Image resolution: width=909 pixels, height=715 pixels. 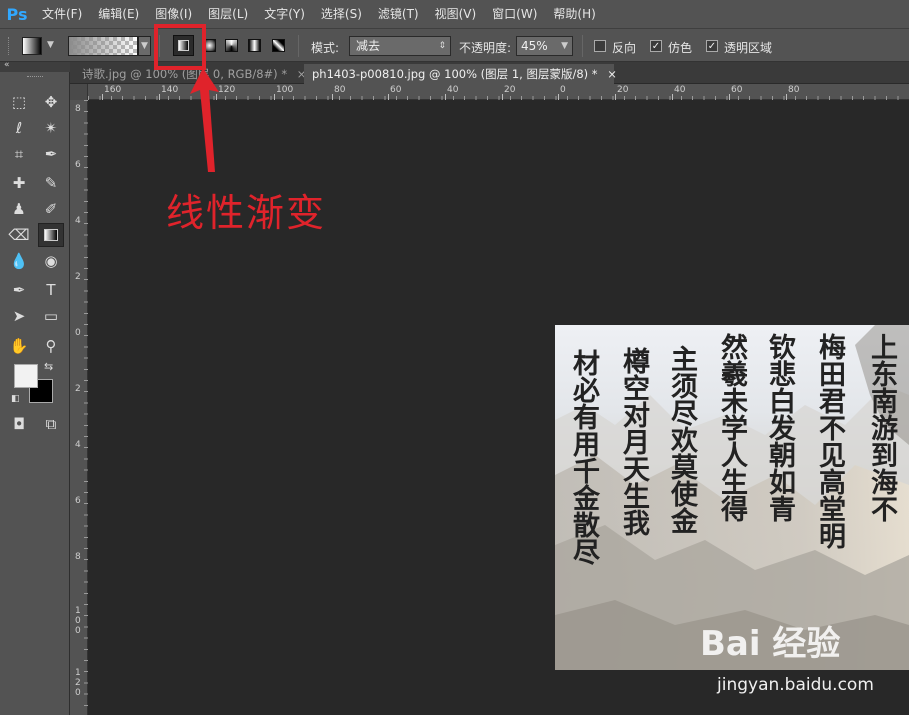 What do you see at coordinates (51, 128) in the screenshot?
I see `magic-wand-tool-icon: ✴` at bounding box center [51, 128].